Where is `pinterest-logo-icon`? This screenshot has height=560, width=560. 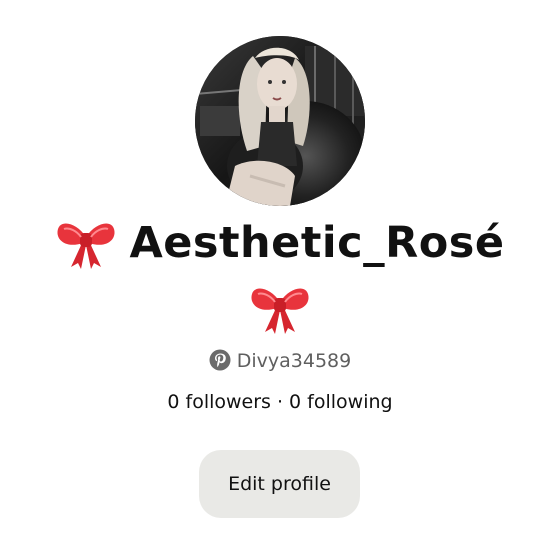
pinterest-logo-icon is located at coordinates (220, 360).